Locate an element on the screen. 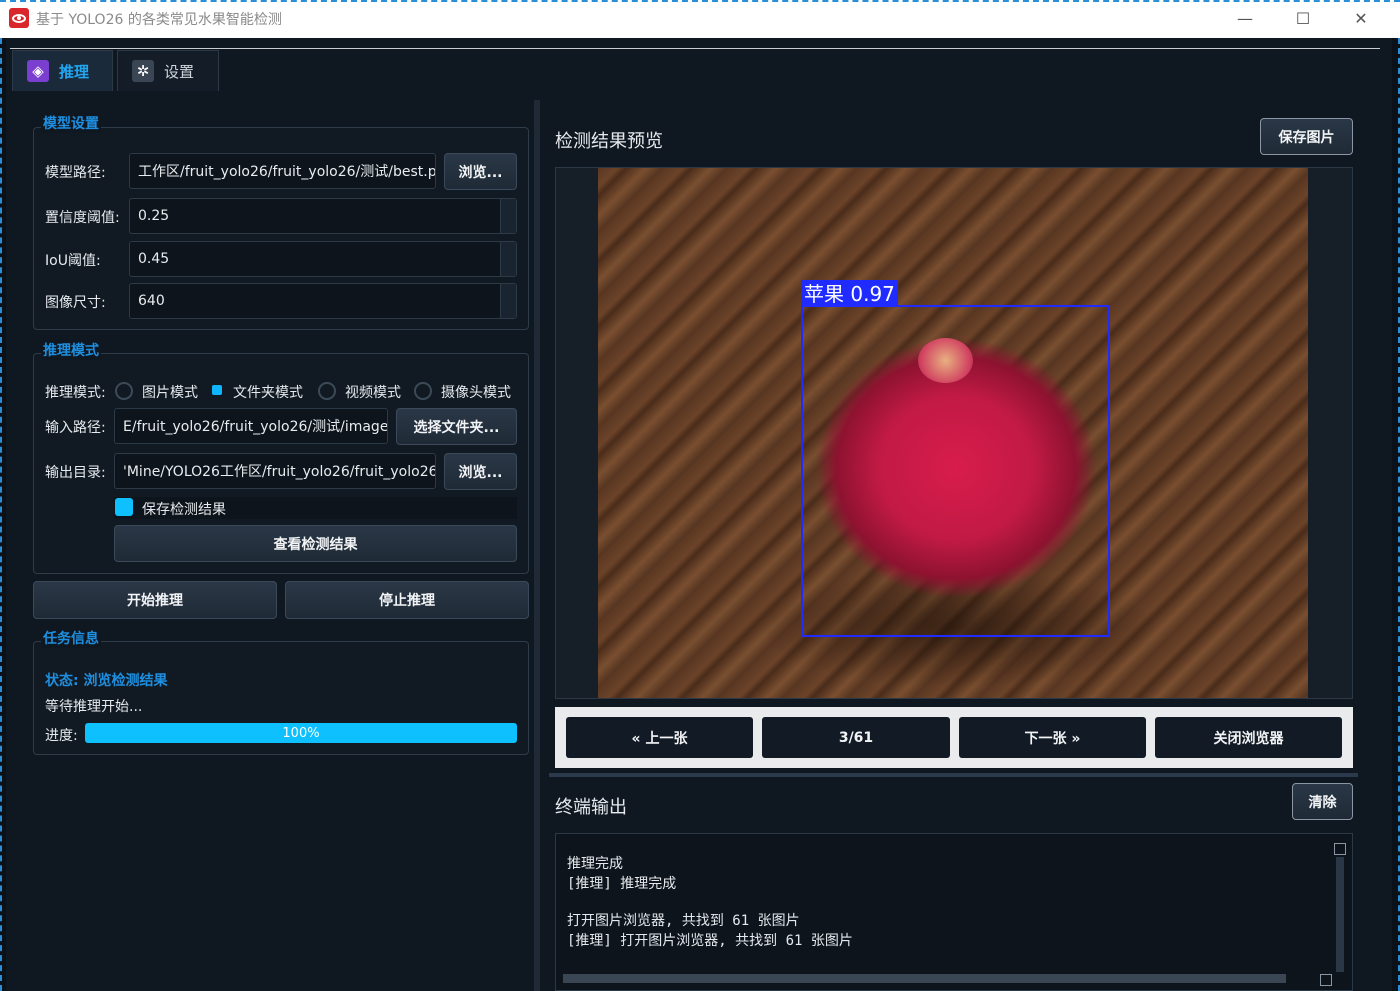 The image size is (1400, 991). chip-icon: ◈ is located at coordinates (38, 71).